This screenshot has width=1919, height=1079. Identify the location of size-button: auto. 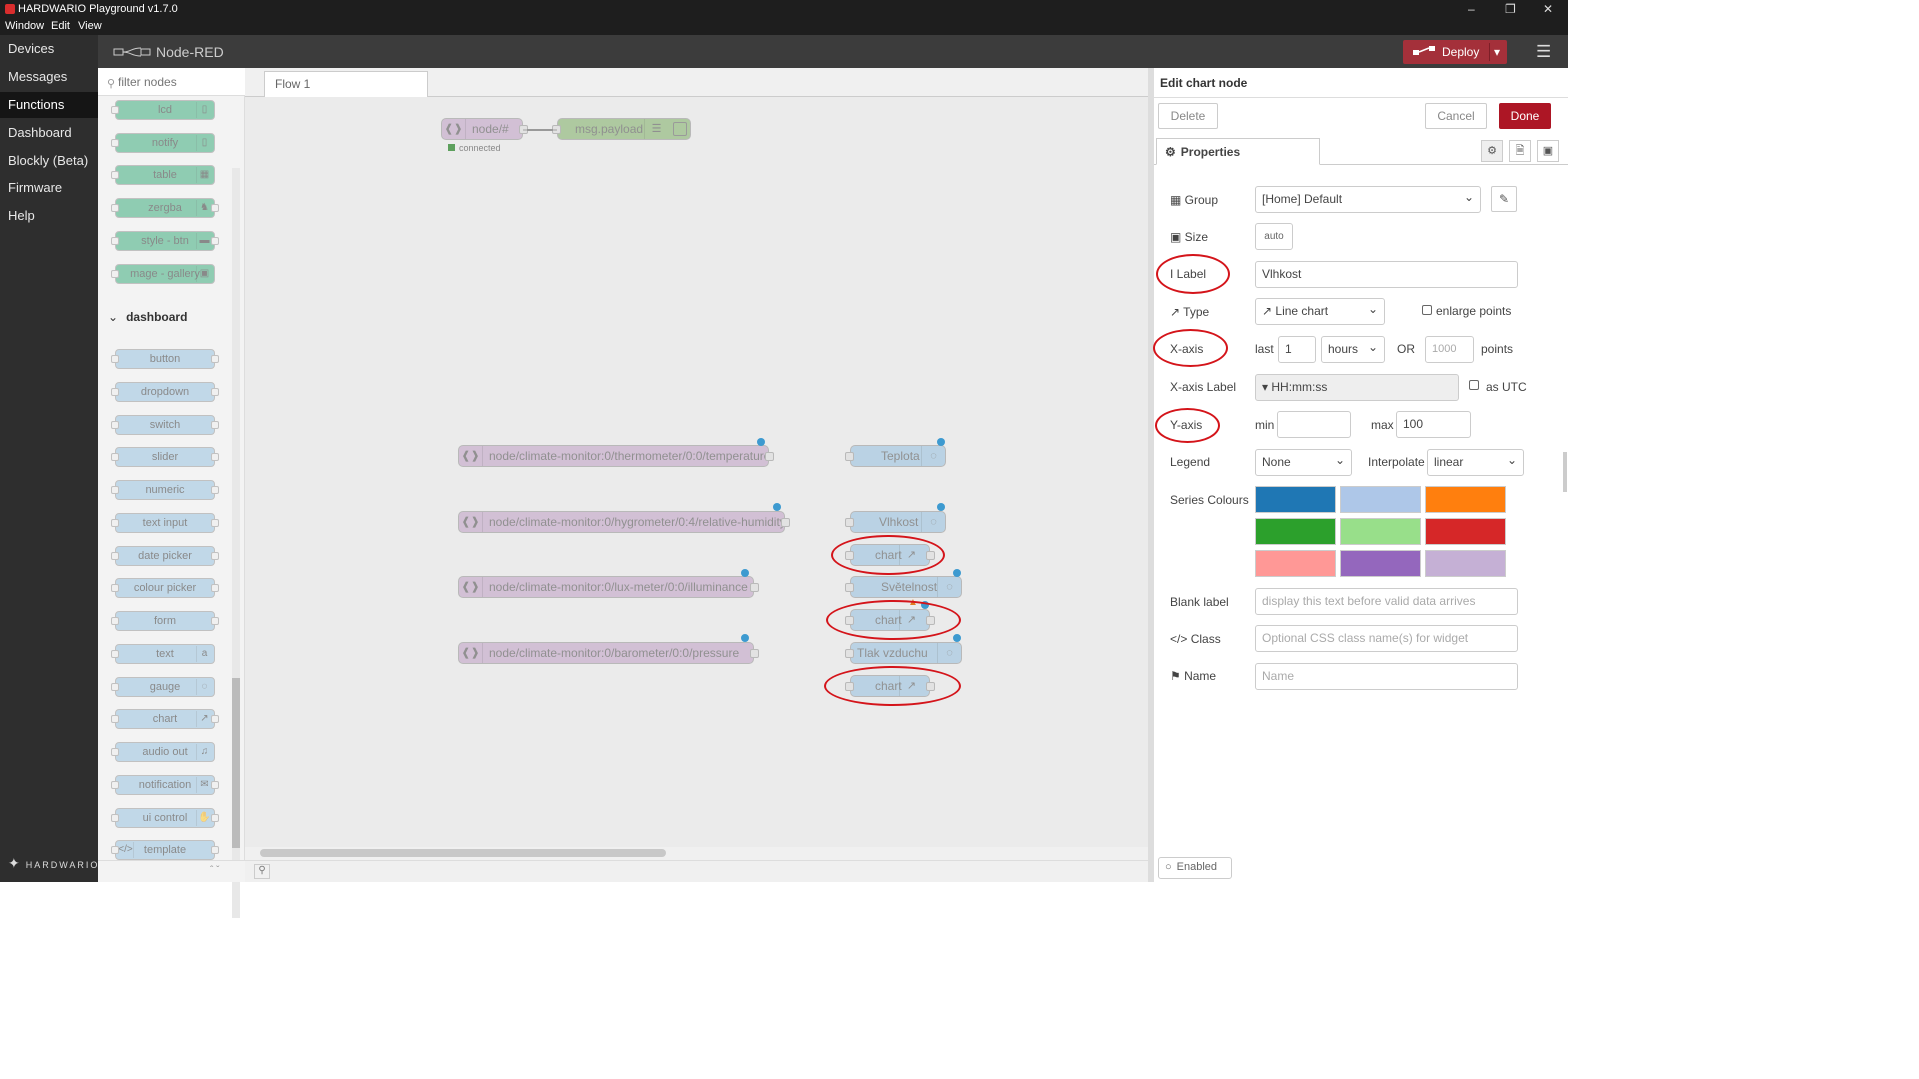
(1274, 236).